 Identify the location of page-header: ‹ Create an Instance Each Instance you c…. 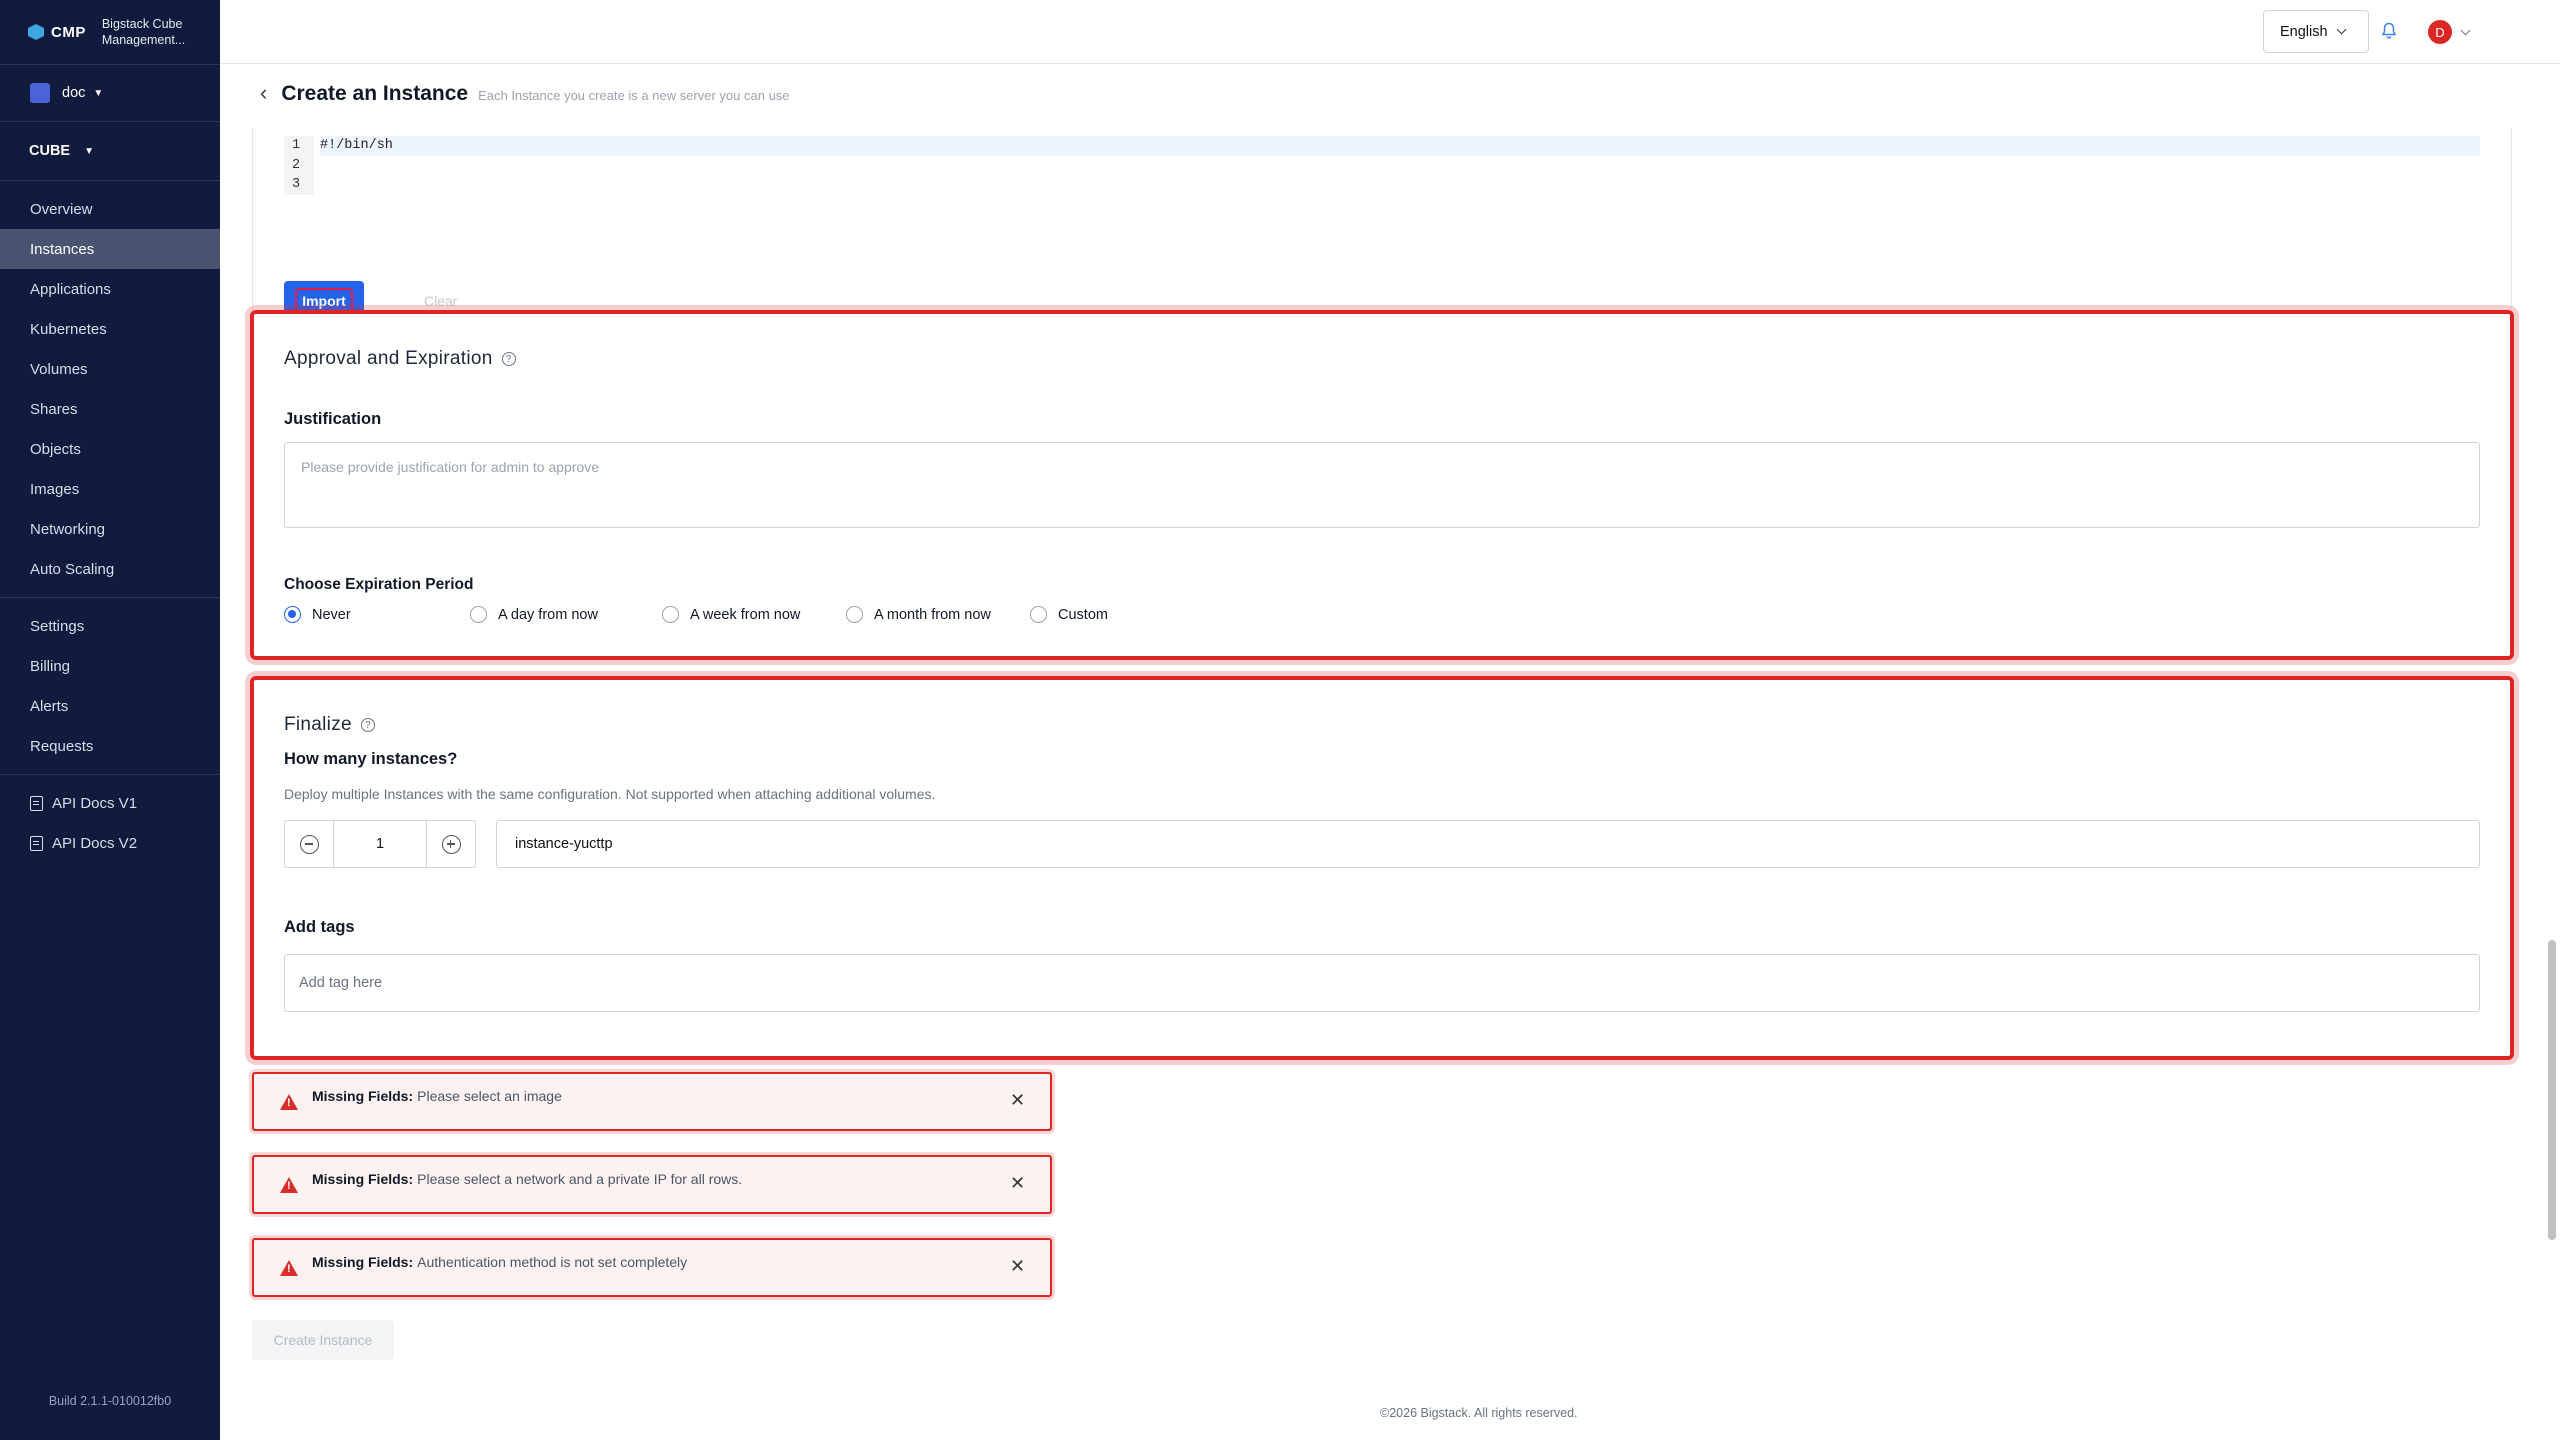
(525, 94).